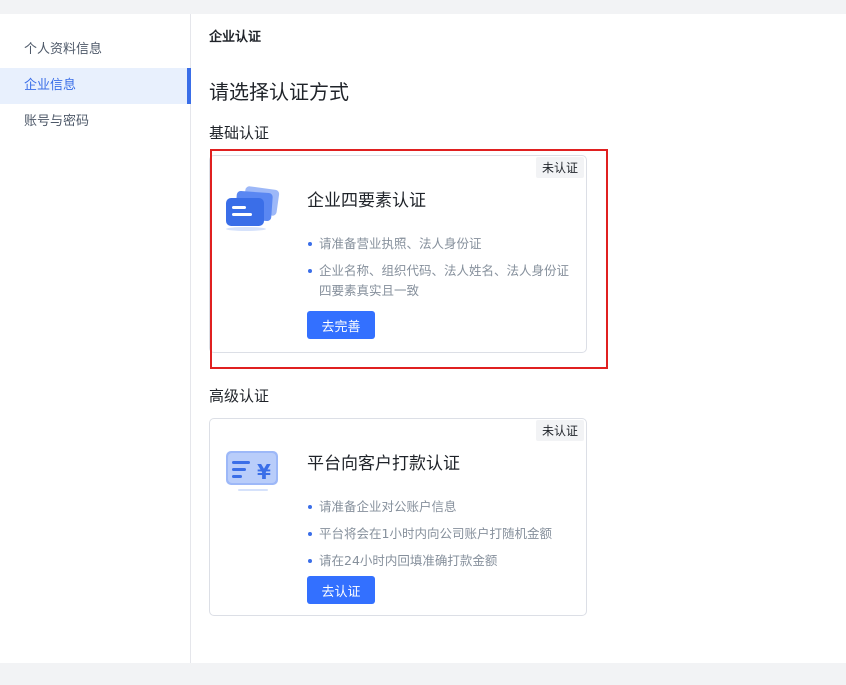 Image resolution: width=846 pixels, height=685 pixels. Describe the element at coordinates (443, 534) in the screenshot. I see `list-item: 平台将会在1小时内向公司账户打随机金额` at that location.